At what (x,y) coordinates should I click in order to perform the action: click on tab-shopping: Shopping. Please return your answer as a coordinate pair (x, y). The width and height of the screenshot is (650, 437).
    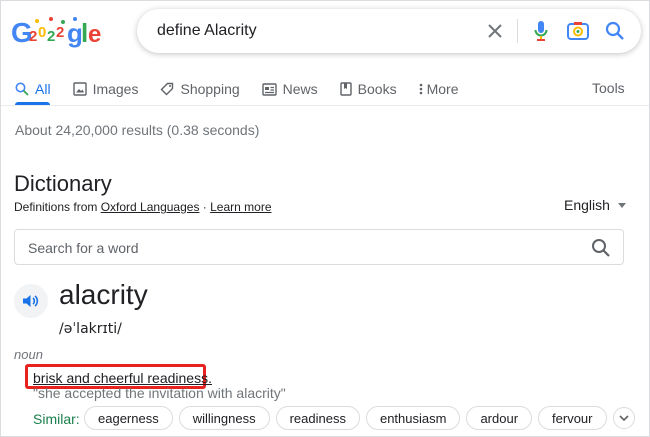
    Looking at the image, I should click on (200, 89).